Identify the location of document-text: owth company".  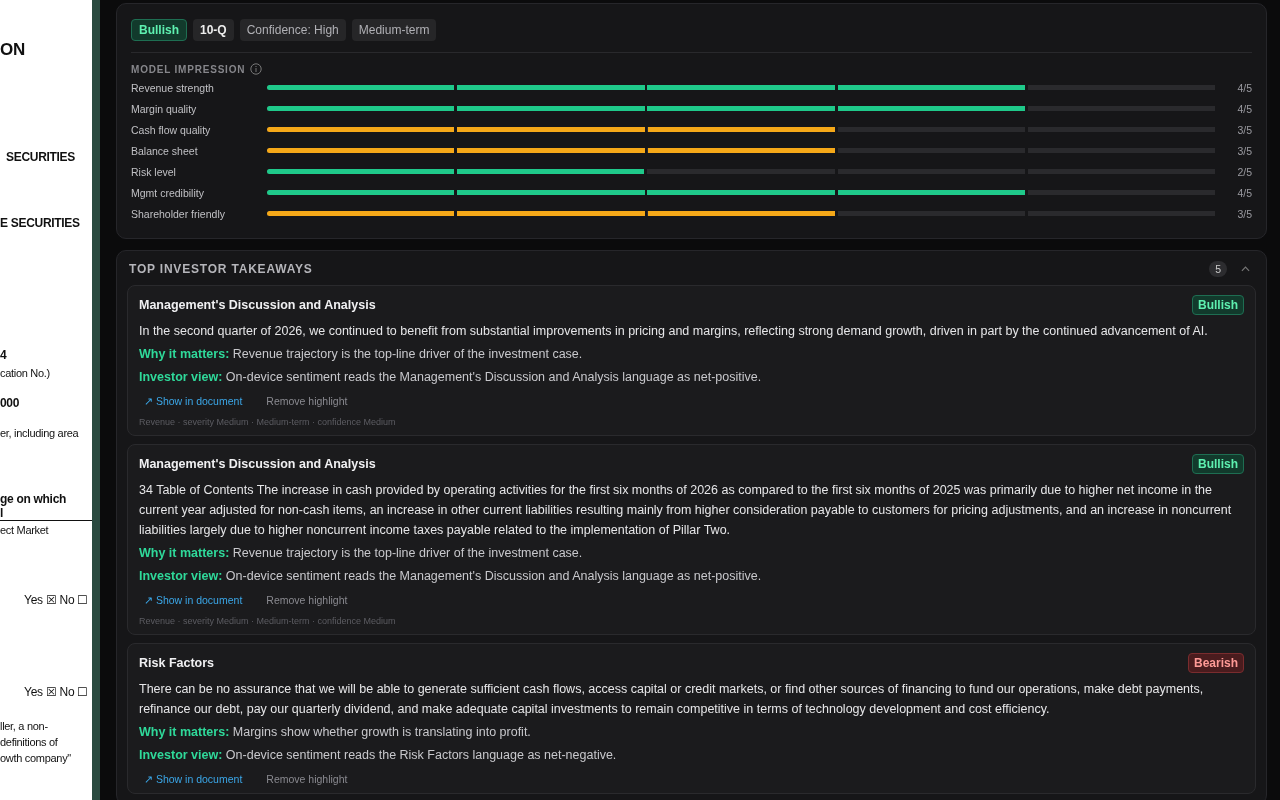
(36, 758).